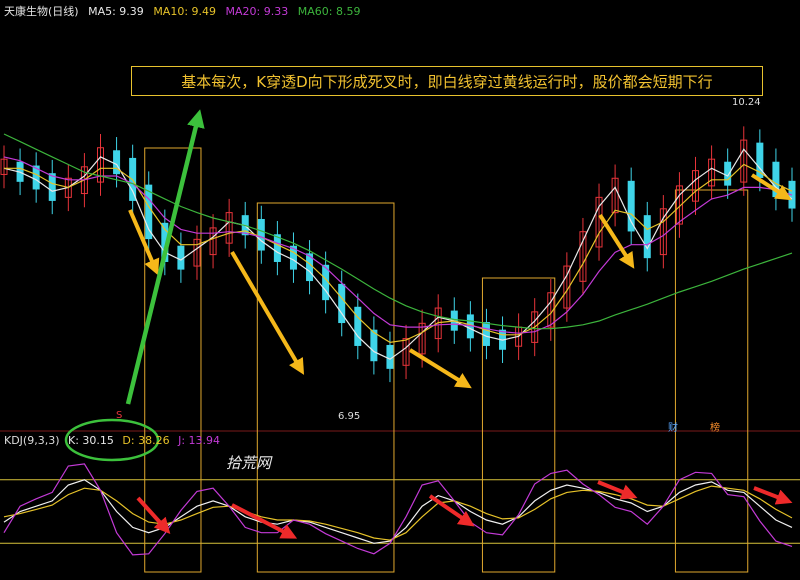 The height and width of the screenshot is (580, 800). What do you see at coordinates (119, 415) in the screenshot?
I see `sell-marker: S` at bounding box center [119, 415].